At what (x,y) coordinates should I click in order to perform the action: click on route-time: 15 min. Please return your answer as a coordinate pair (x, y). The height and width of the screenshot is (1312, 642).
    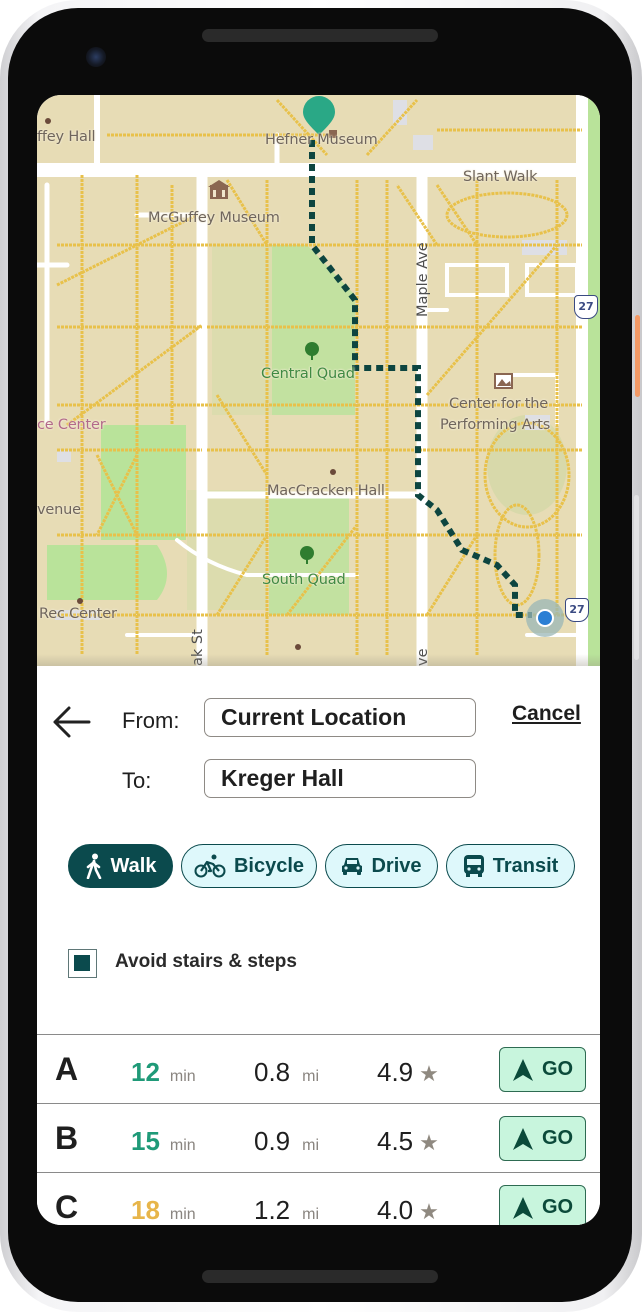
    Looking at the image, I should click on (163, 1141).